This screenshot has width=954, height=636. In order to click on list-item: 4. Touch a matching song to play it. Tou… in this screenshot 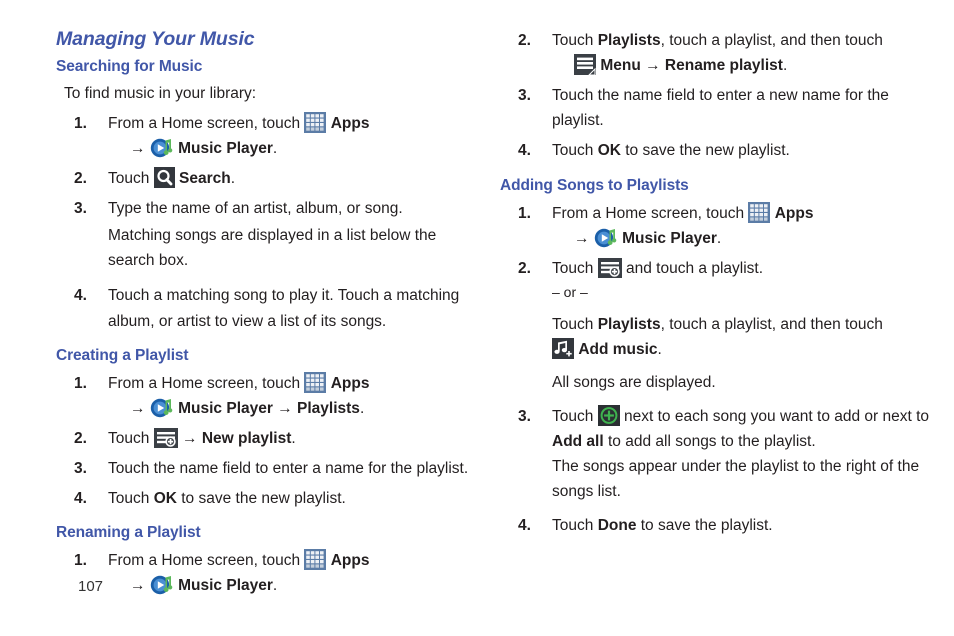, I will do `click(271, 308)`.